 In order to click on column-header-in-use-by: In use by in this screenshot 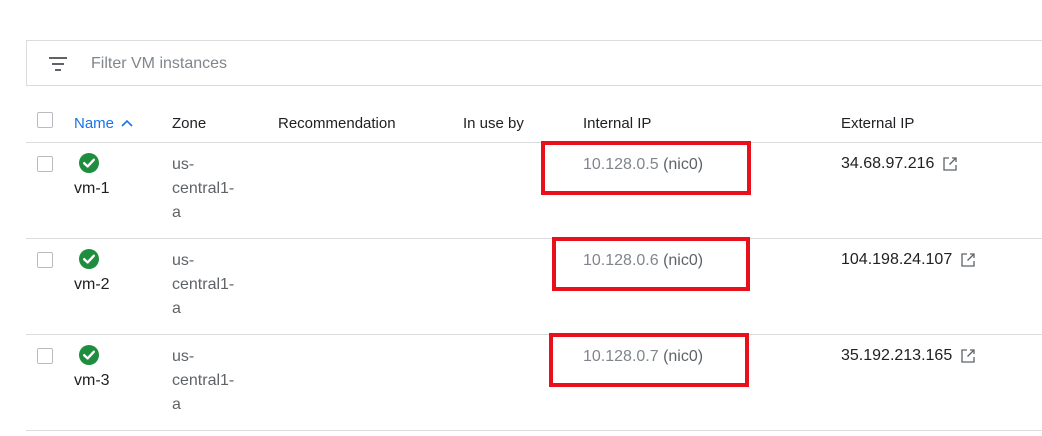, I will do `click(493, 124)`.